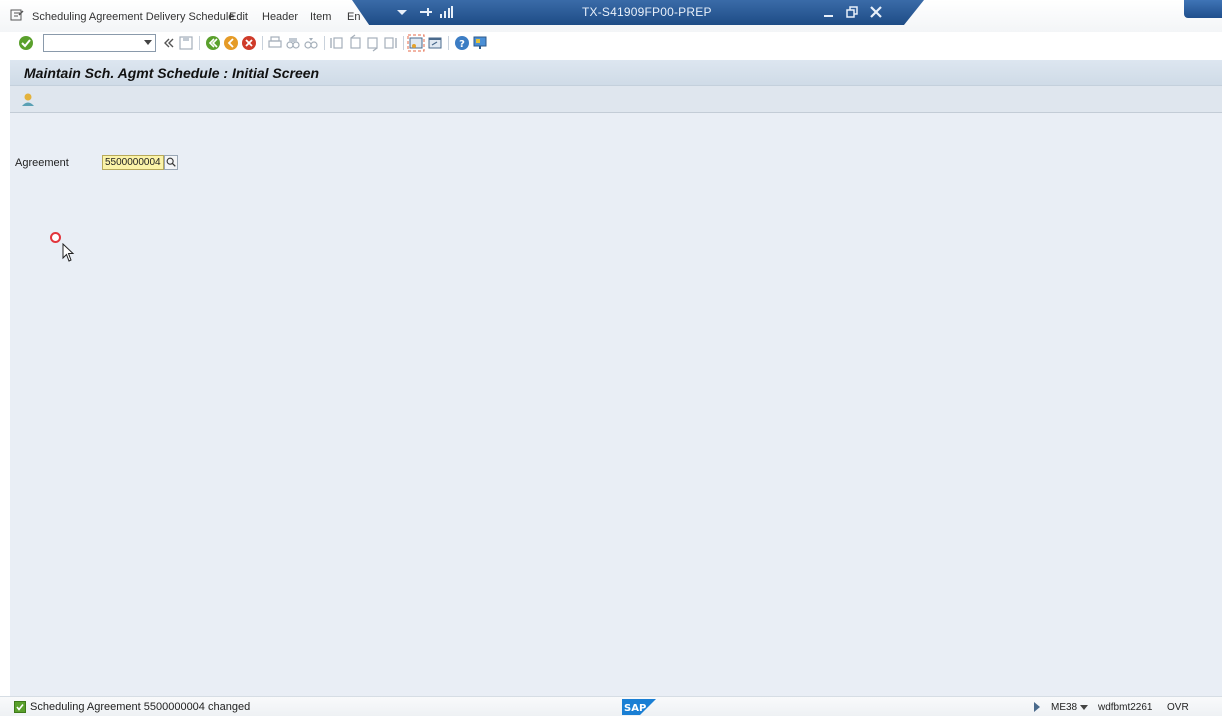  What do you see at coordinates (426, 12) in the screenshot?
I see `pin-icon` at bounding box center [426, 12].